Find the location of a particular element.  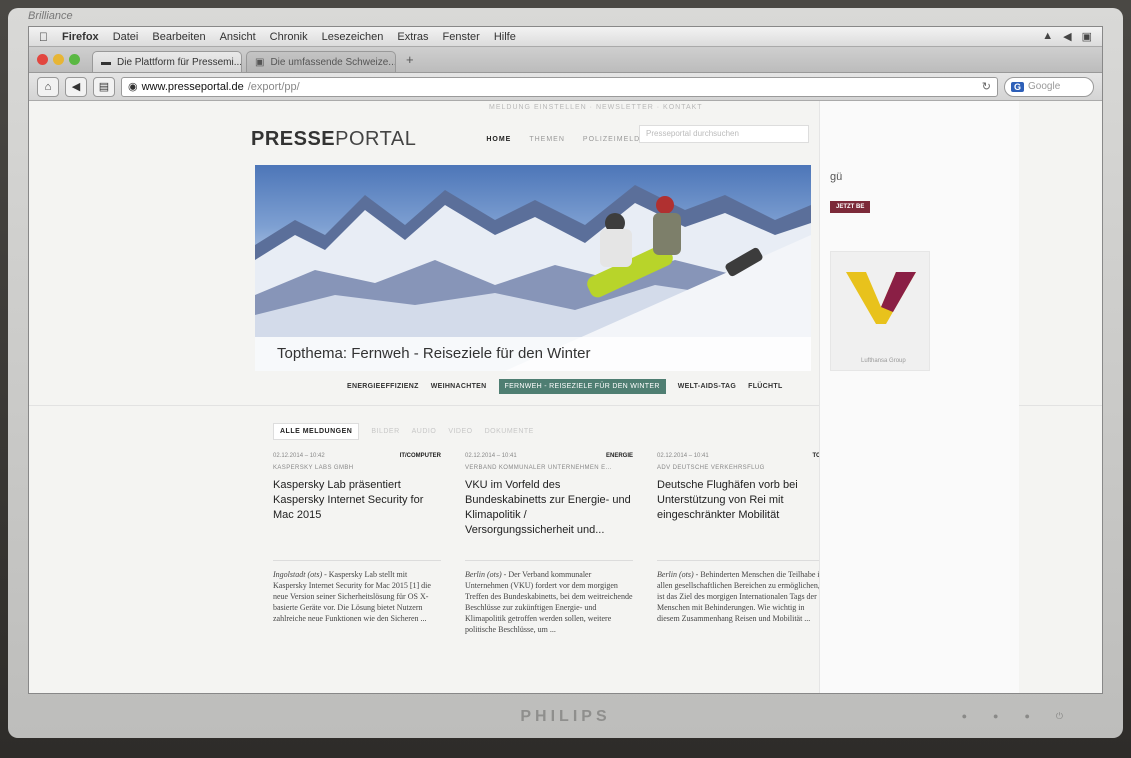

germanwings-logo-icon is located at coordinates (881, 298).